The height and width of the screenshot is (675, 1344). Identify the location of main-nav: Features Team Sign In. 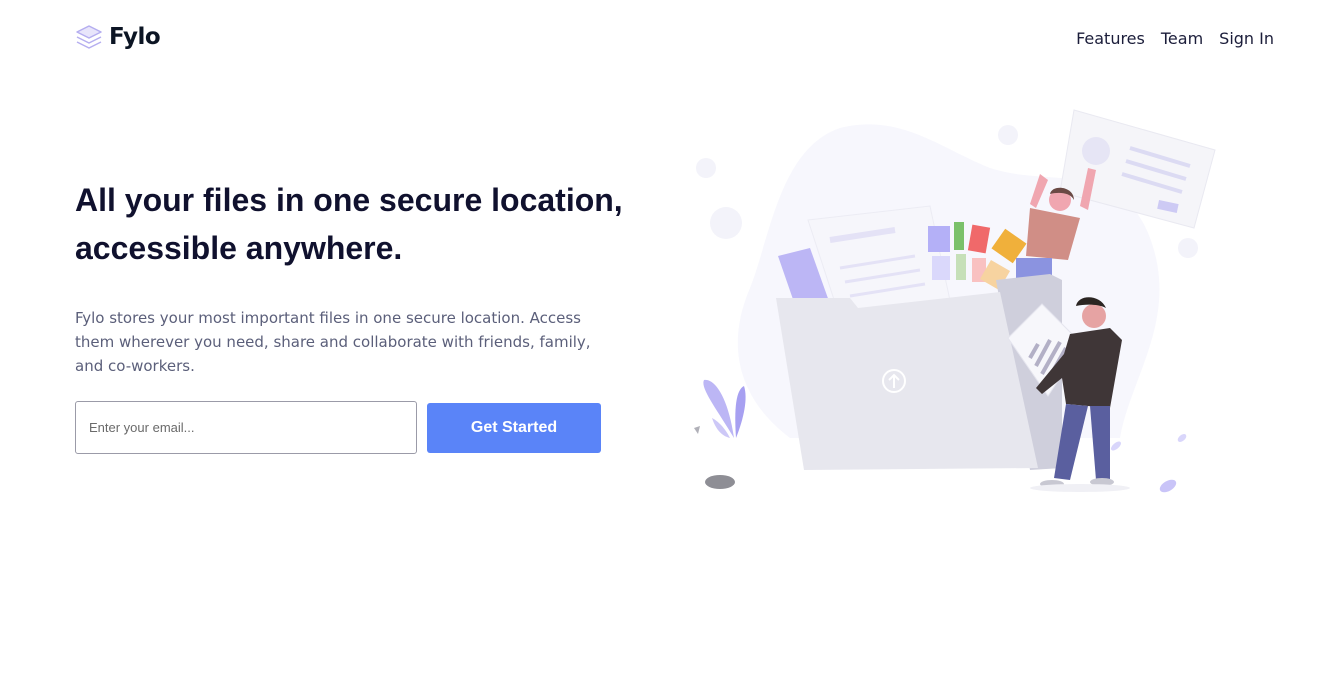
(1175, 38).